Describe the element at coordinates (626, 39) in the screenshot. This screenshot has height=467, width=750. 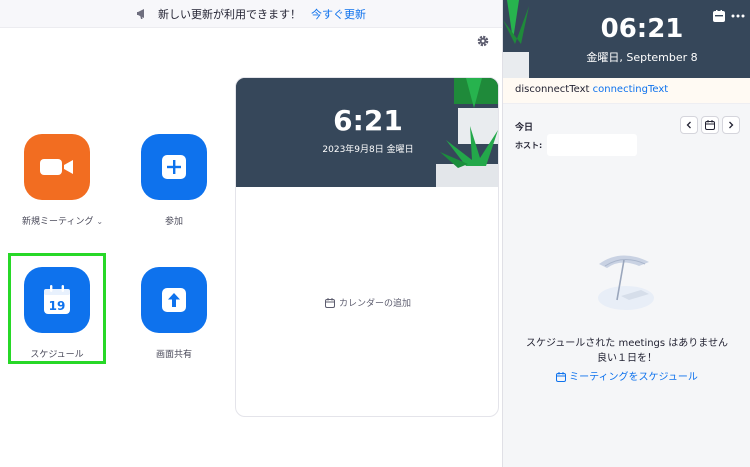
I see `panel-header: 06:21 金曜日, September 8` at that location.